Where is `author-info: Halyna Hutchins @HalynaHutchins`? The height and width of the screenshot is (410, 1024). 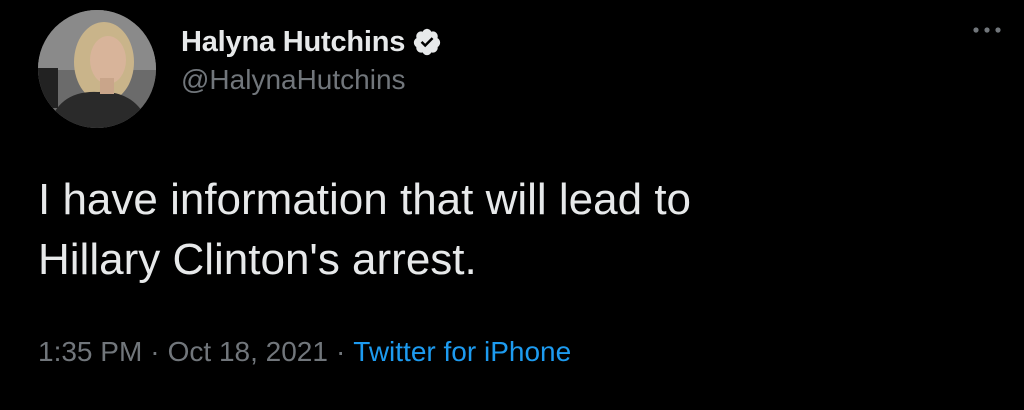 author-info: Halyna Hutchins @HalynaHutchins is located at coordinates (311, 59).